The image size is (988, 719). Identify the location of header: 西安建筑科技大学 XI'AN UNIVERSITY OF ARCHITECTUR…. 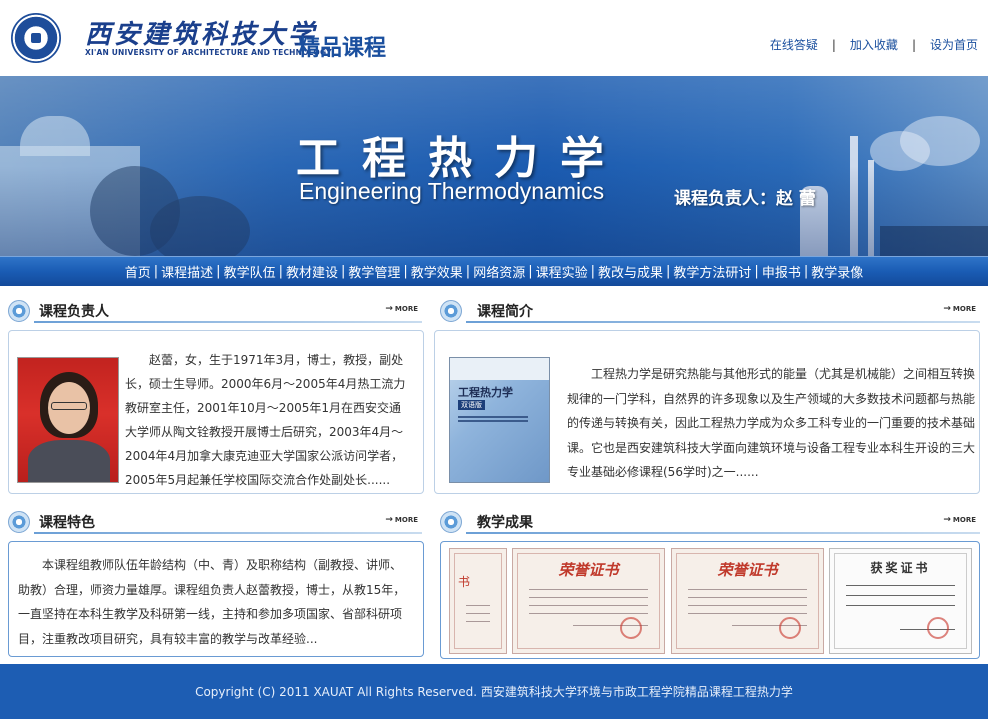
(494, 38).